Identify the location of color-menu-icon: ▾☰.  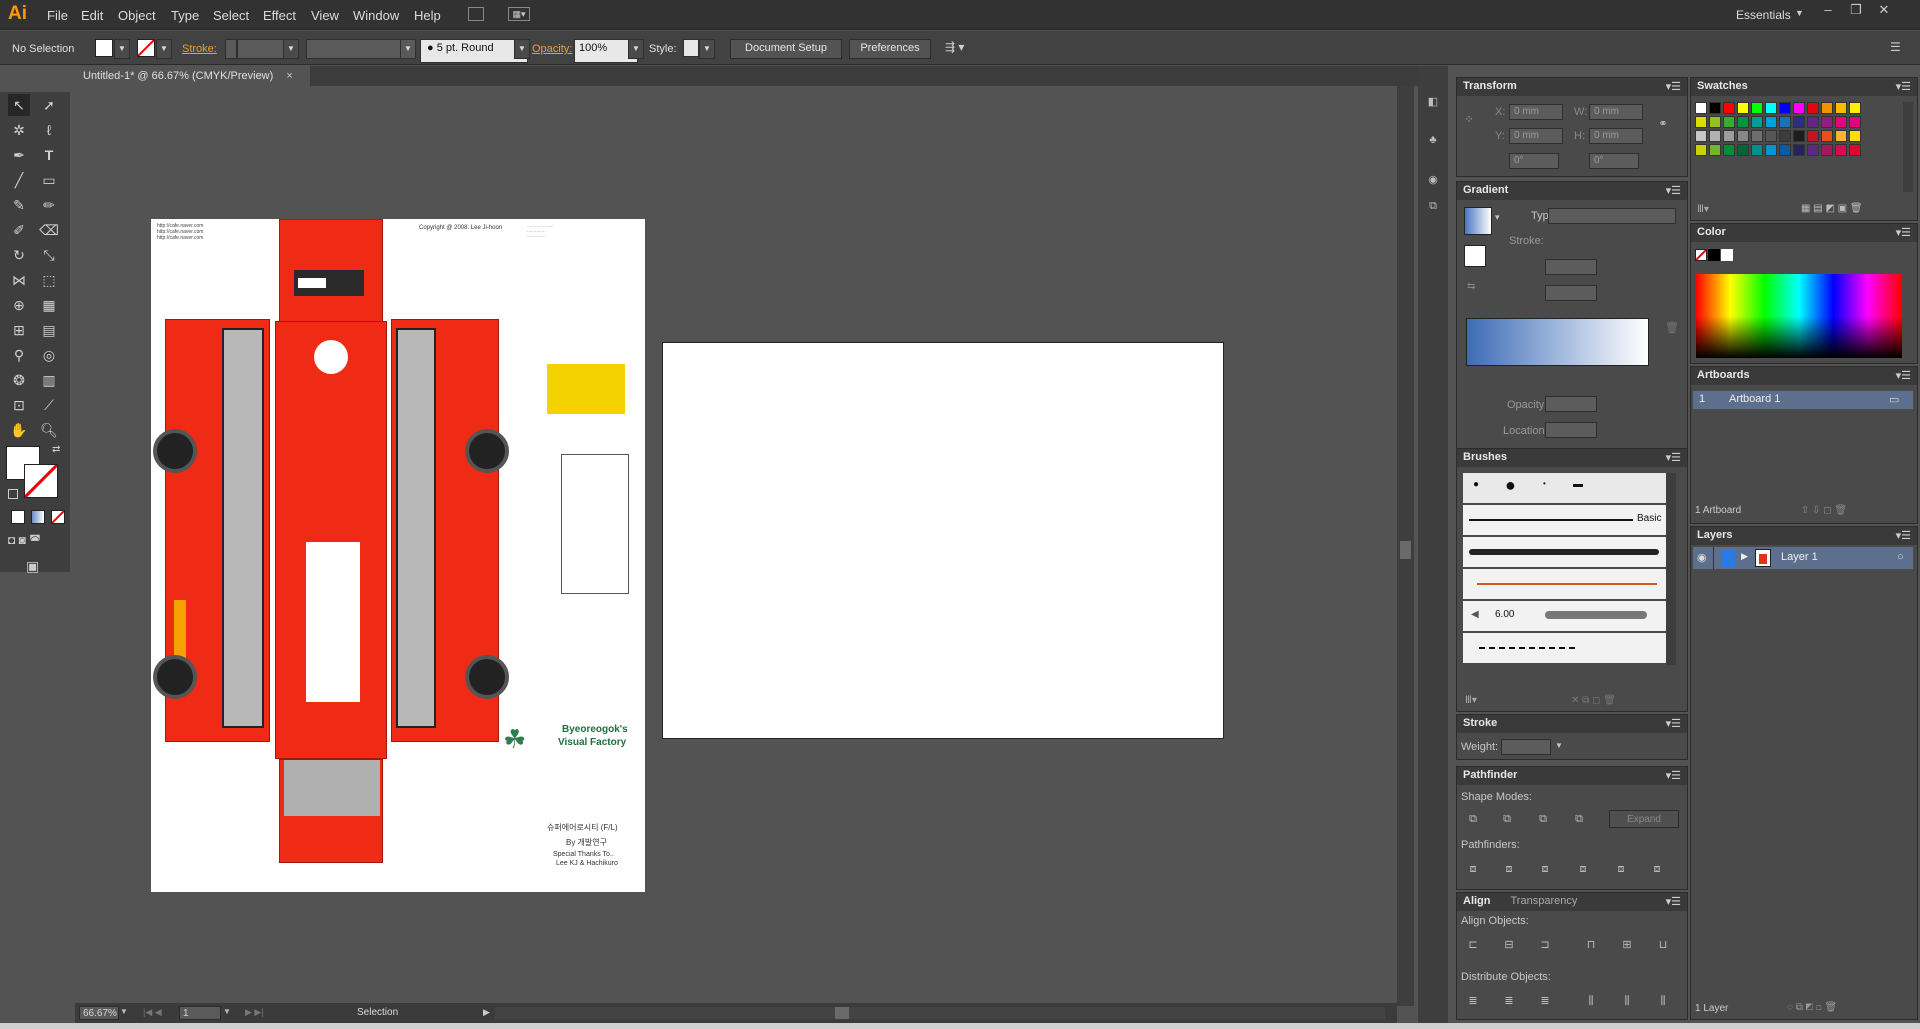
(1903, 232).